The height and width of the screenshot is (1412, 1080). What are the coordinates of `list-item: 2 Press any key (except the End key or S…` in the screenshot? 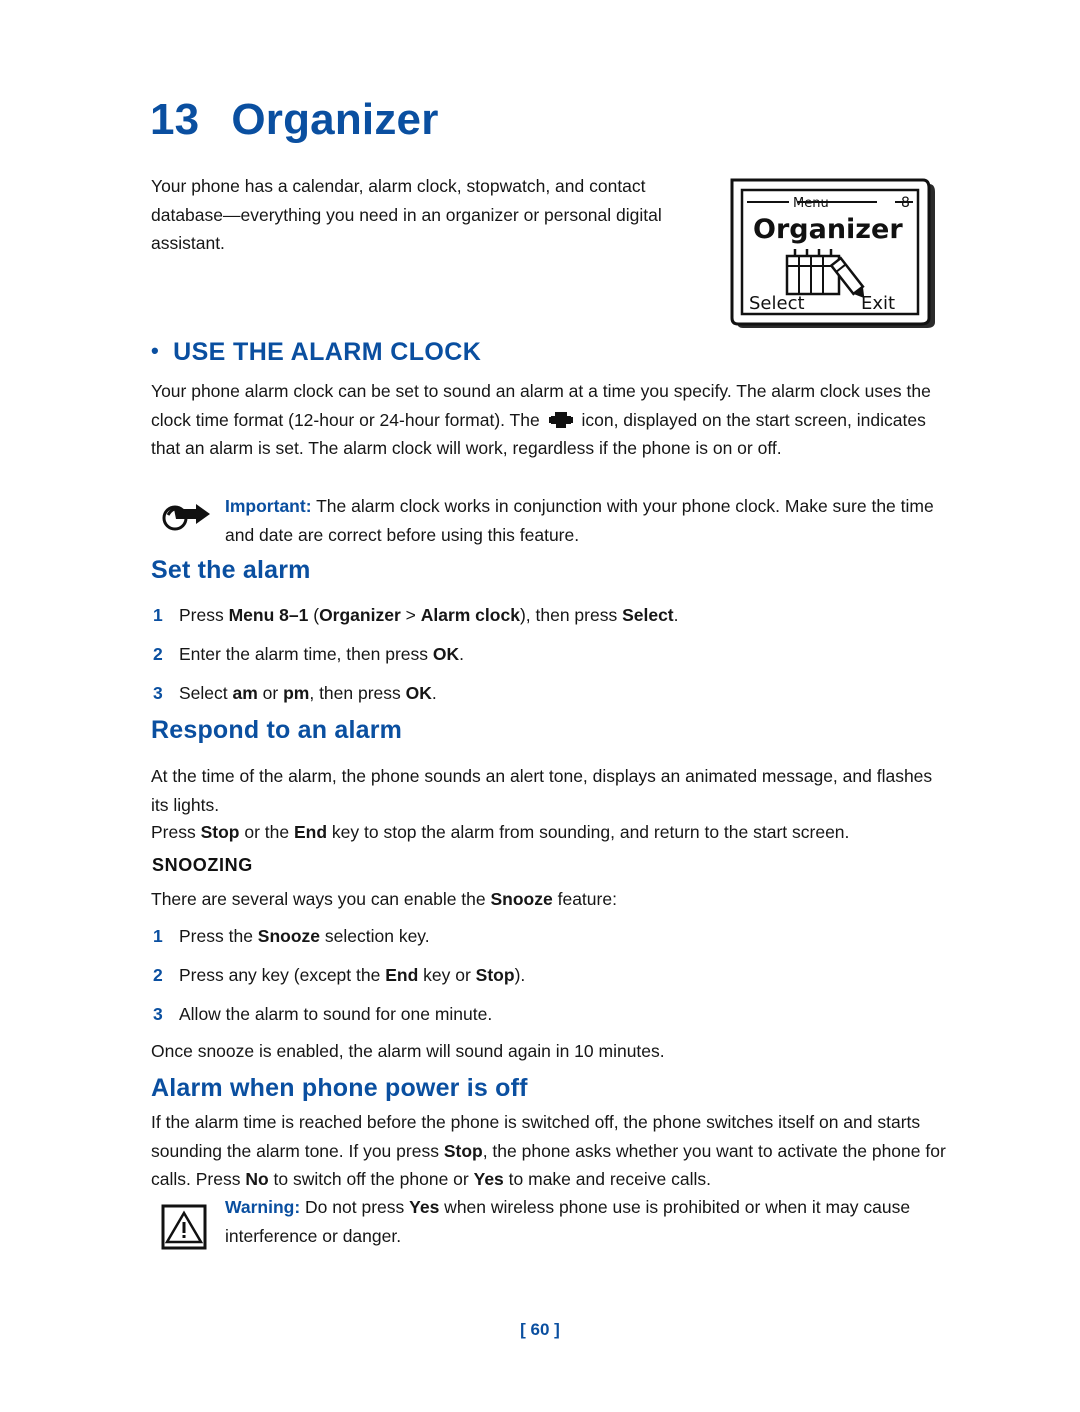 It's located at (543, 975).